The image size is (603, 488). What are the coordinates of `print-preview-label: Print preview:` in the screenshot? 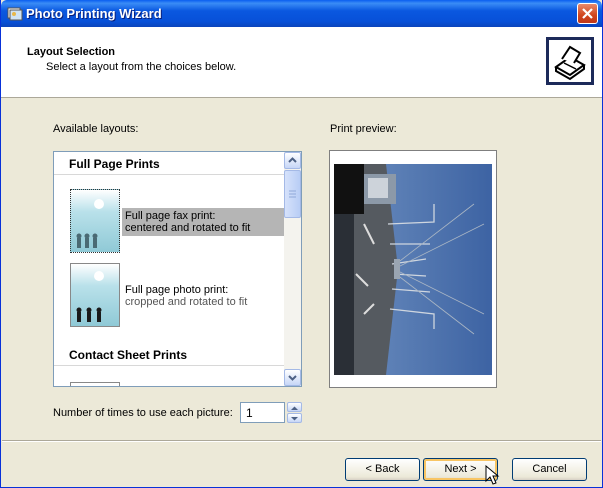 It's located at (363, 129).